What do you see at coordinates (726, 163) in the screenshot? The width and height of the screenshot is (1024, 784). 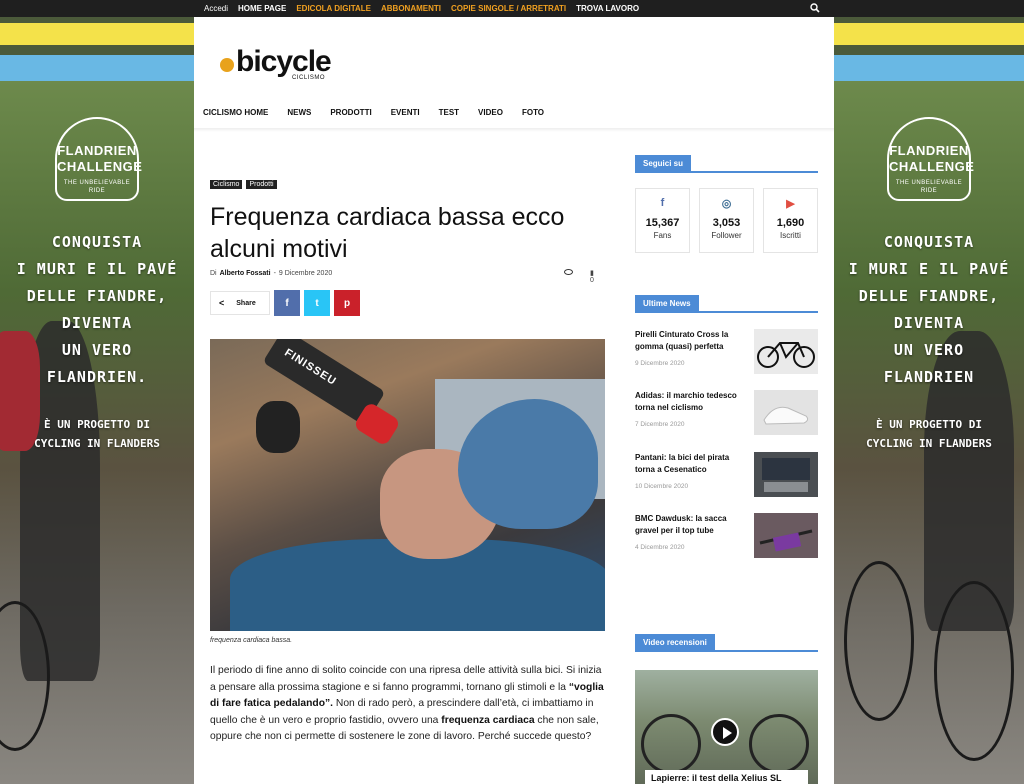 I see `sidebar-follow-header: Seguici su` at bounding box center [726, 163].